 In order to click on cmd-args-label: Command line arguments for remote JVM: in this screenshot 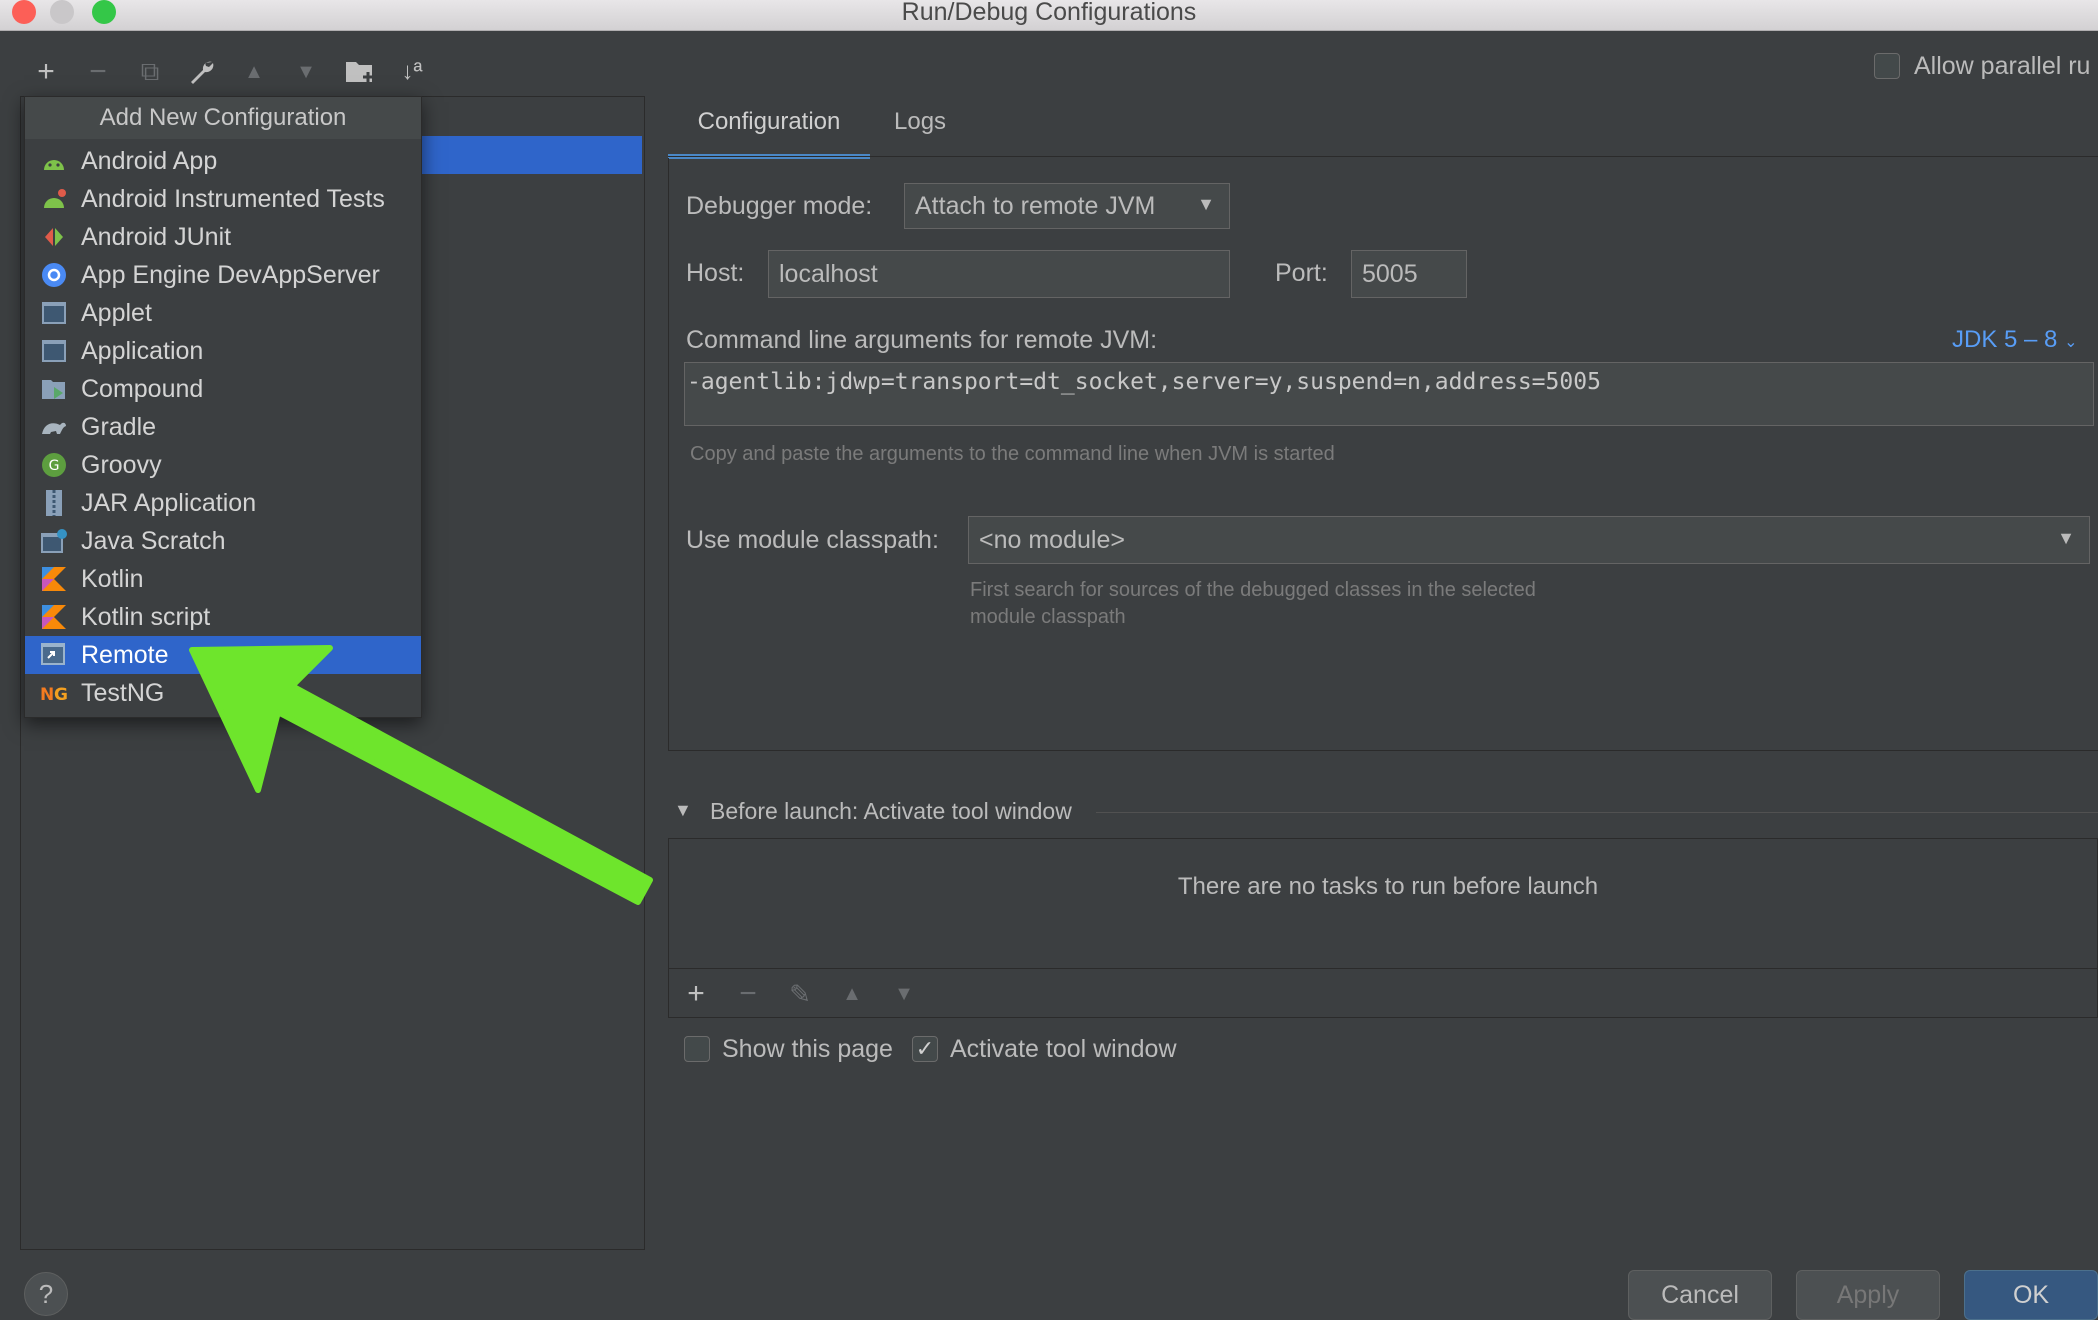, I will do `click(922, 340)`.